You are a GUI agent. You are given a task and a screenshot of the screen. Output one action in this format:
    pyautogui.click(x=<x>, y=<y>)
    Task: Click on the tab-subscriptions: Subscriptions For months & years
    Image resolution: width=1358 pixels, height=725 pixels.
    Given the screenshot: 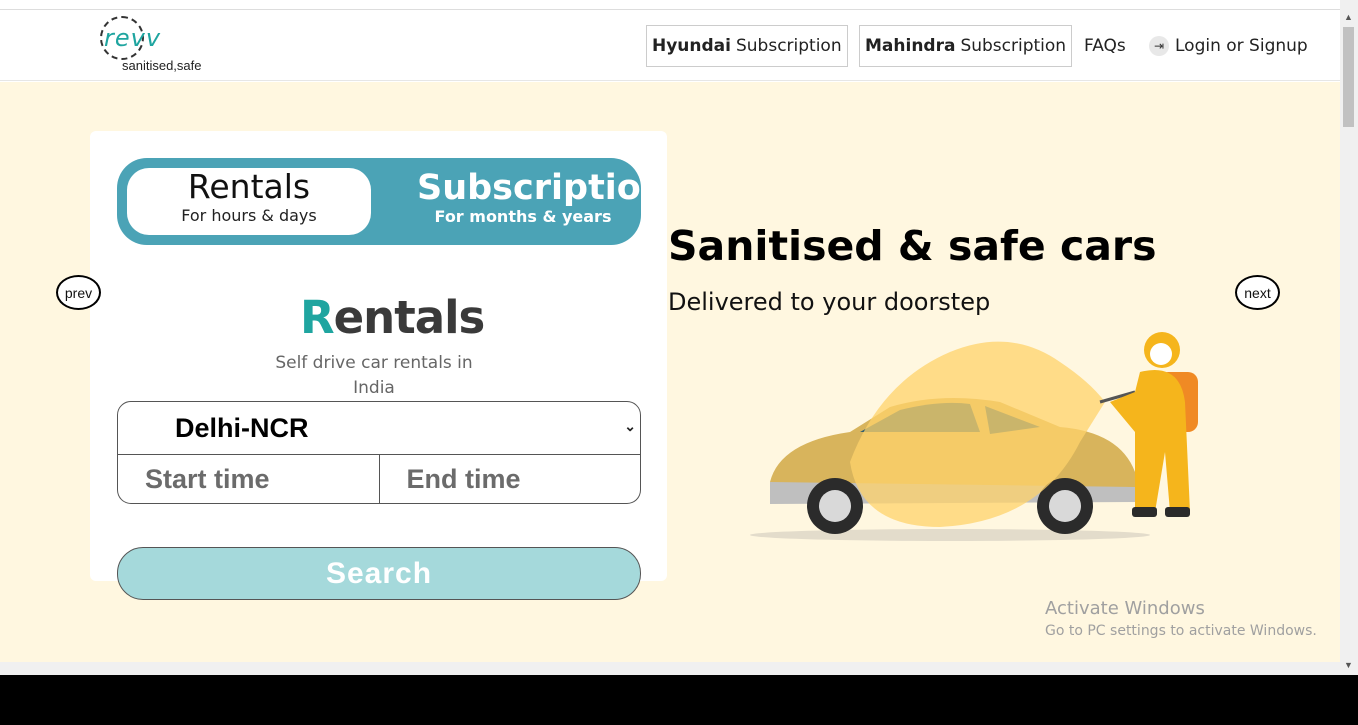 What is the action you would take?
    pyautogui.click(x=529, y=201)
    